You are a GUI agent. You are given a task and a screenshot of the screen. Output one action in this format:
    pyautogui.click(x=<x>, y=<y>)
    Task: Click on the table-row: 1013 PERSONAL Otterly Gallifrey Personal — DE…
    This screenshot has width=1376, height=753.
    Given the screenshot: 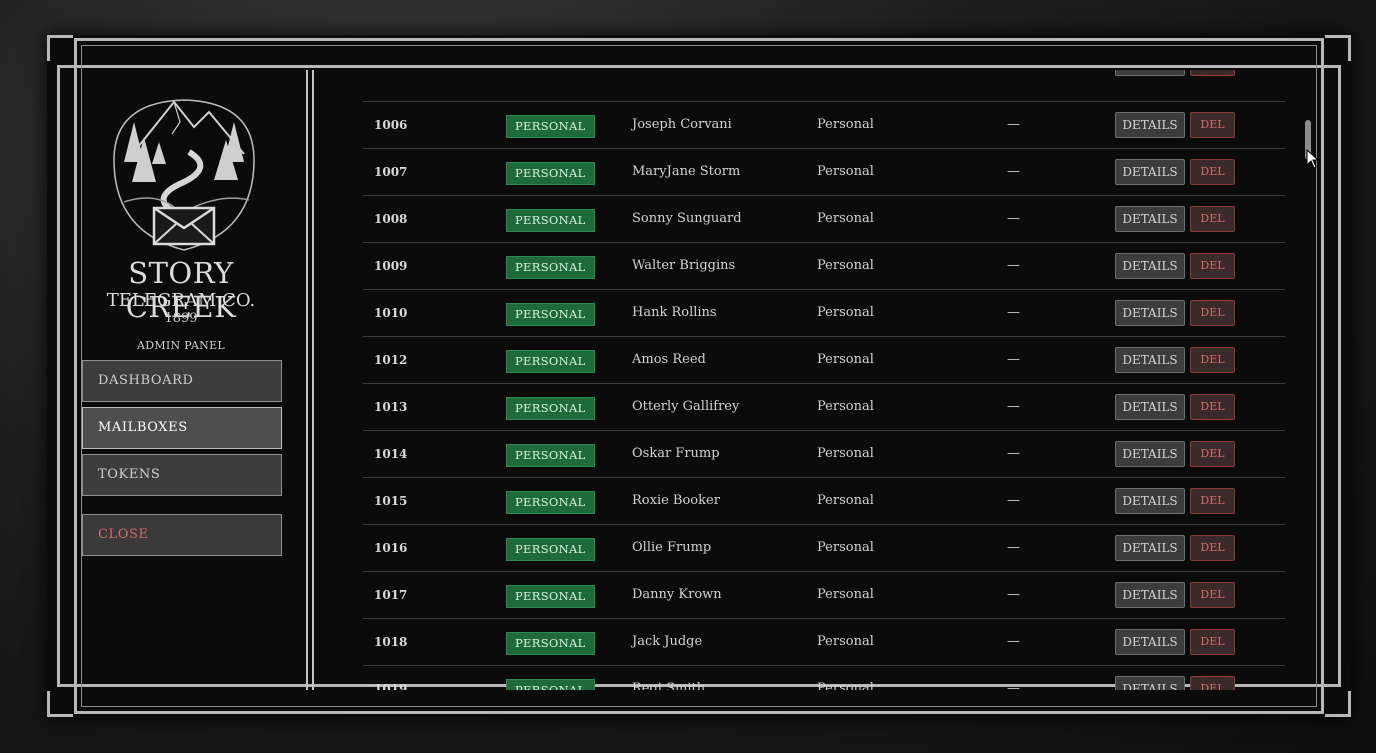 What is the action you would take?
    pyautogui.click(x=824, y=406)
    